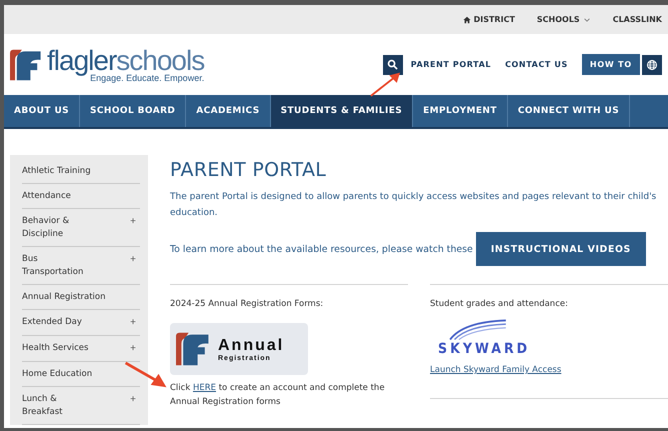 The height and width of the screenshot is (431, 668). I want to click on top-link: CLASSLINK, so click(637, 19).